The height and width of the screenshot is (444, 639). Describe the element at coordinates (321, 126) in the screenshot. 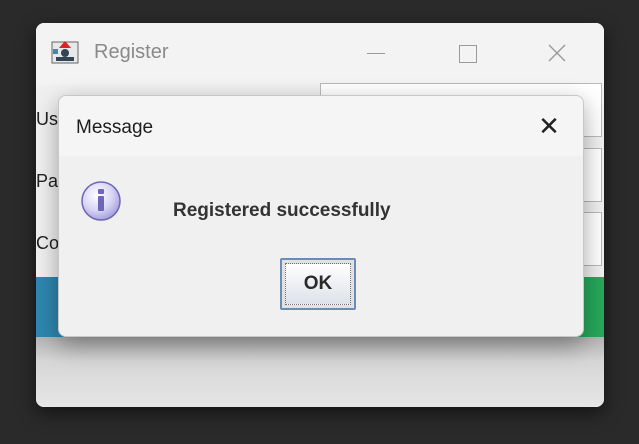

I see `dialog-titlebar: Message ✕` at that location.